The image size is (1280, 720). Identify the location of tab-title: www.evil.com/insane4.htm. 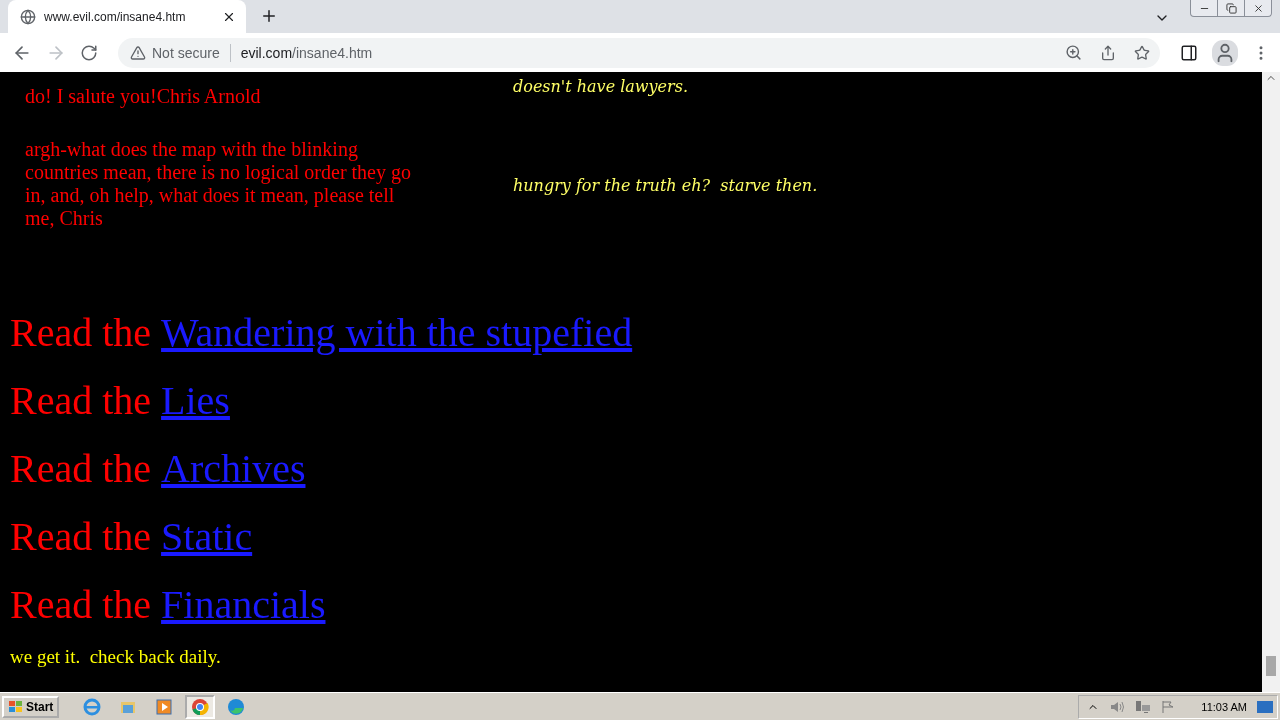
(115, 16).